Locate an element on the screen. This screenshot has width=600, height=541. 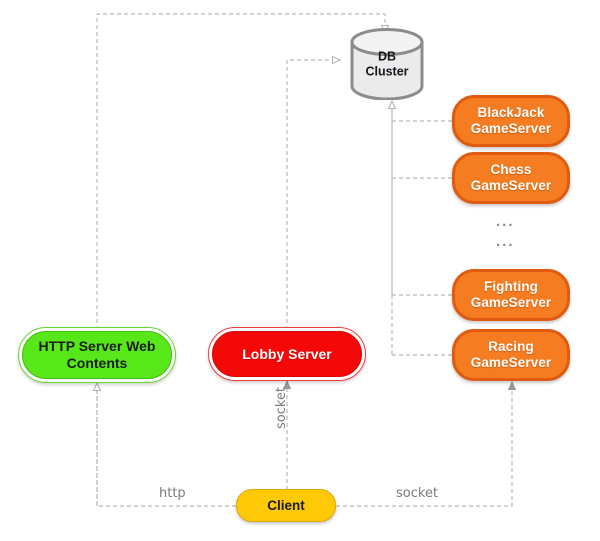
client: Client is located at coordinates (286, 505).